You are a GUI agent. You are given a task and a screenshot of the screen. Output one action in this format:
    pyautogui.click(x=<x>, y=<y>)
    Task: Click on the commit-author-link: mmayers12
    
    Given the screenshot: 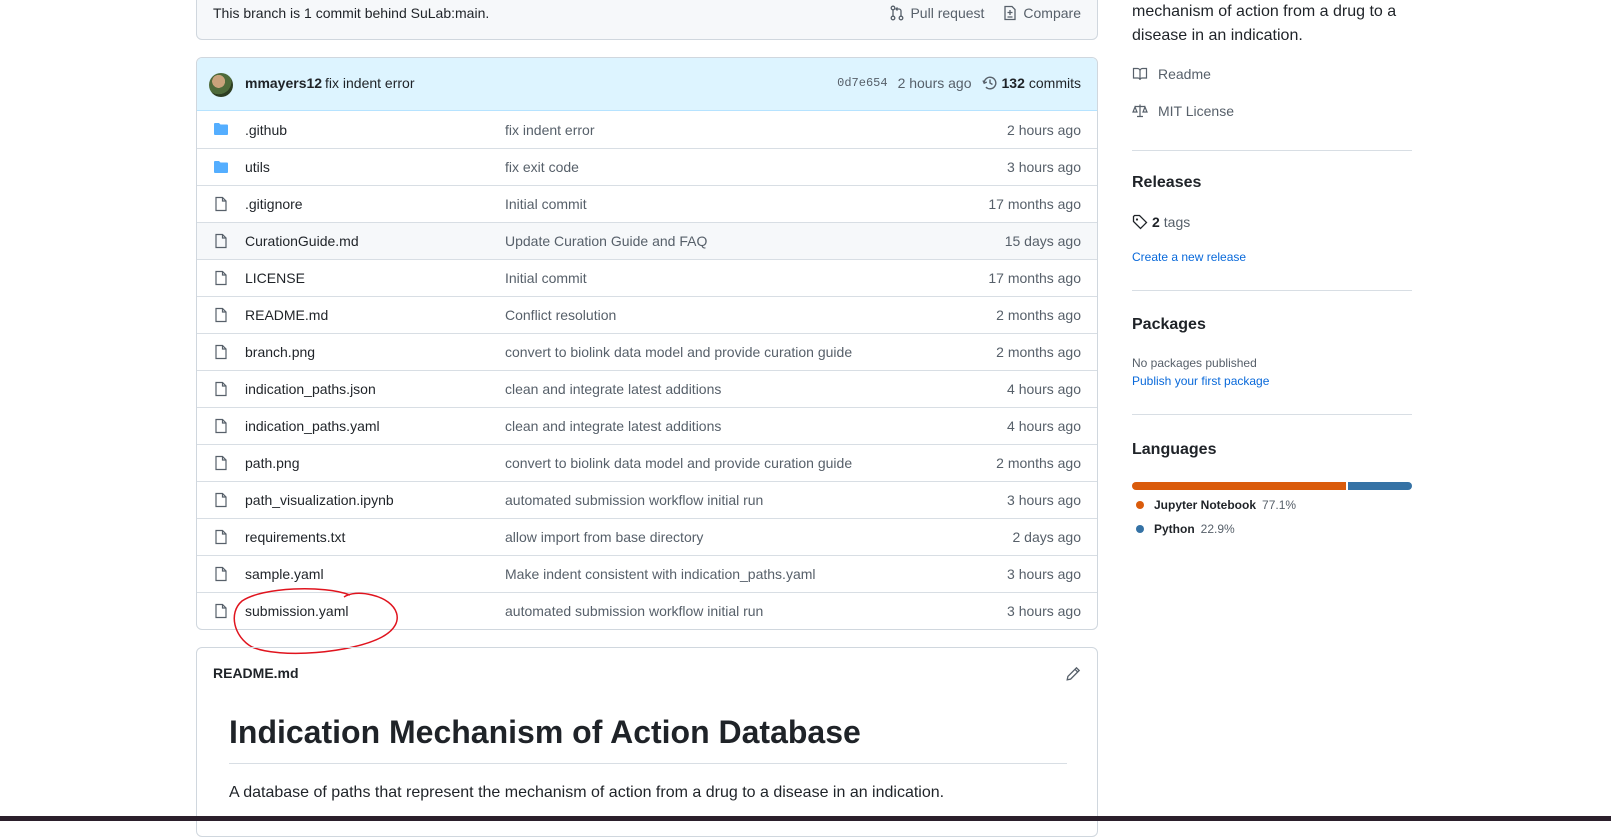 What is the action you would take?
    pyautogui.click(x=283, y=83)
    